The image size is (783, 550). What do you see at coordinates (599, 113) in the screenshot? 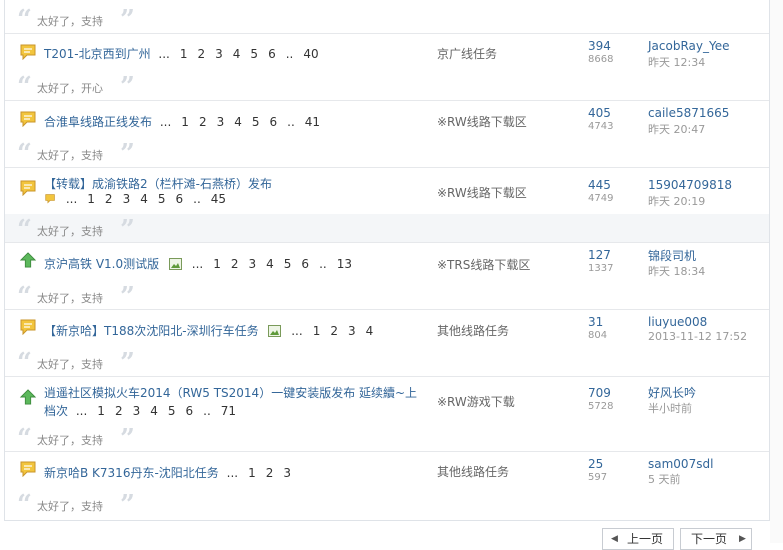
I see `reply-count: 405` at bounding box center [599, 113].